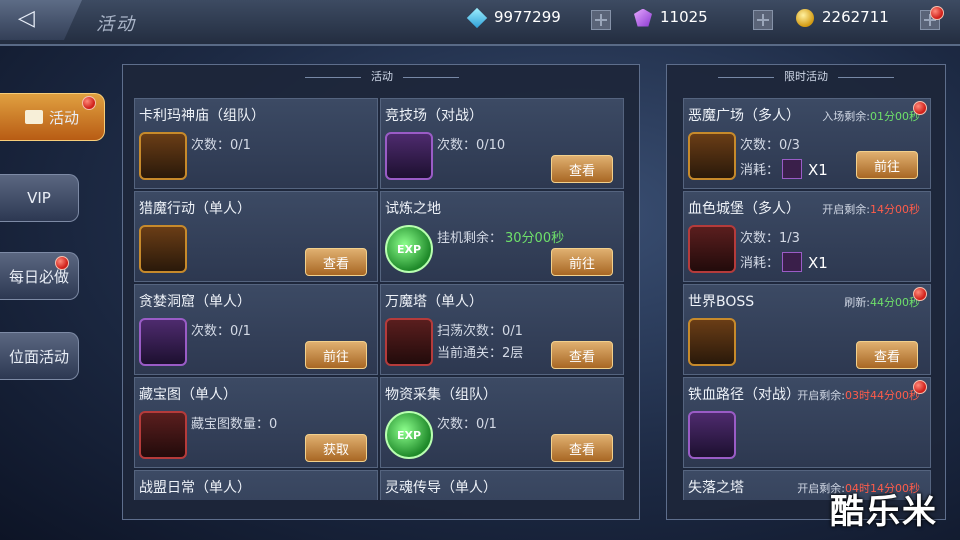  Describe the element at coordinates (256, 329) in the screenshot. I see `activity-card: 贪婪洞窟（单人） 次数：0/1 前往` at that location.